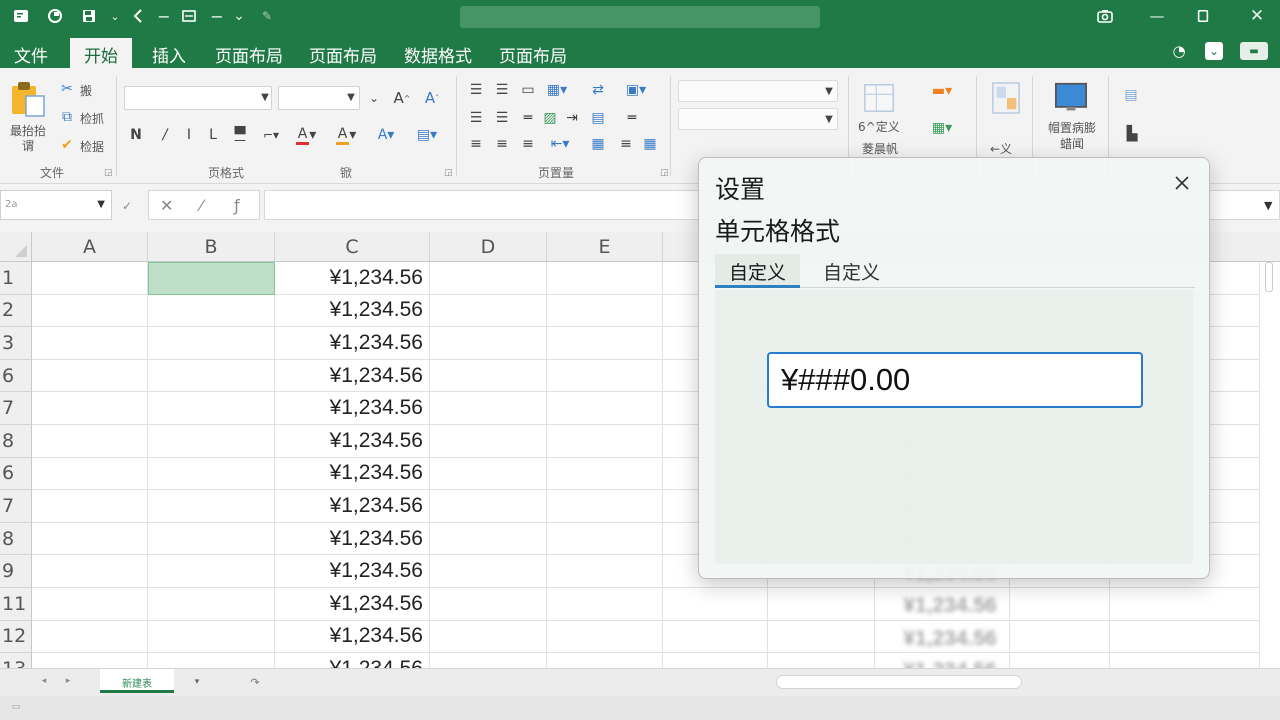  I want to click on text-effects-icon: A▾, so click(386, 135).